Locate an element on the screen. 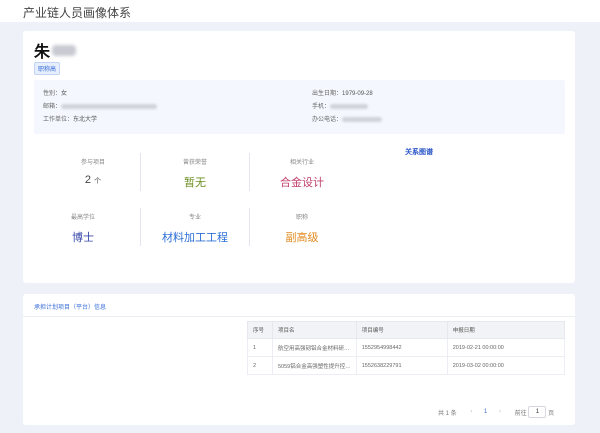 The height and width of the screenshot is (433, 600). prev-page-button: ‹ is located at coordinates (471, 412).